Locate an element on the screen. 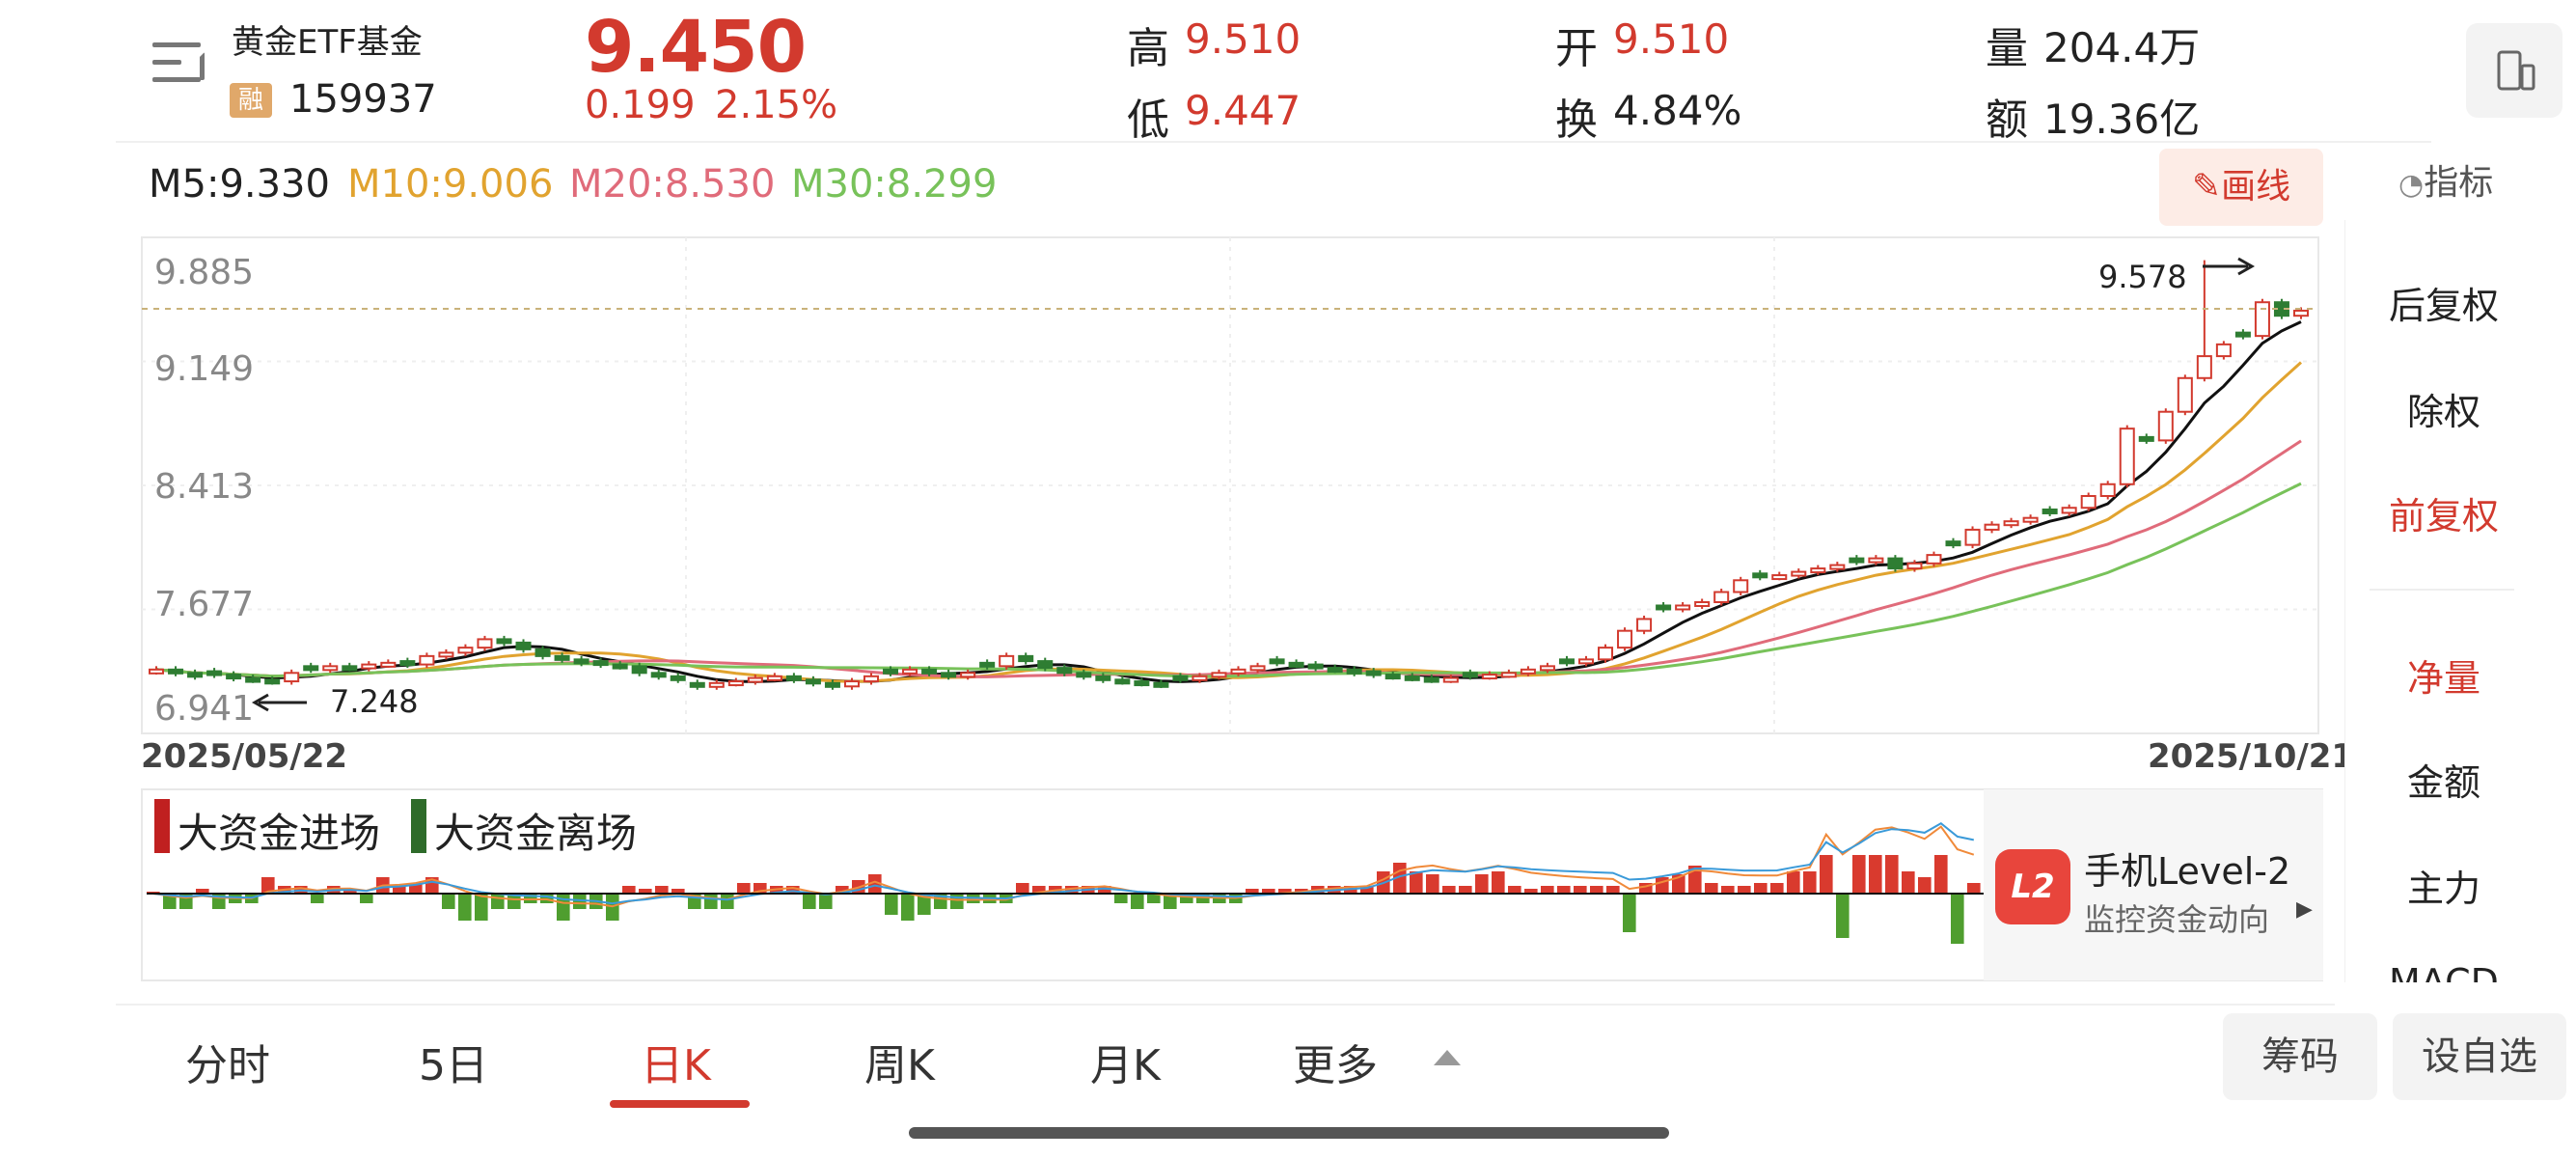 This screenshot has width=2576, height=1158. tabs-divider is located at coordinates (1226, 1005).